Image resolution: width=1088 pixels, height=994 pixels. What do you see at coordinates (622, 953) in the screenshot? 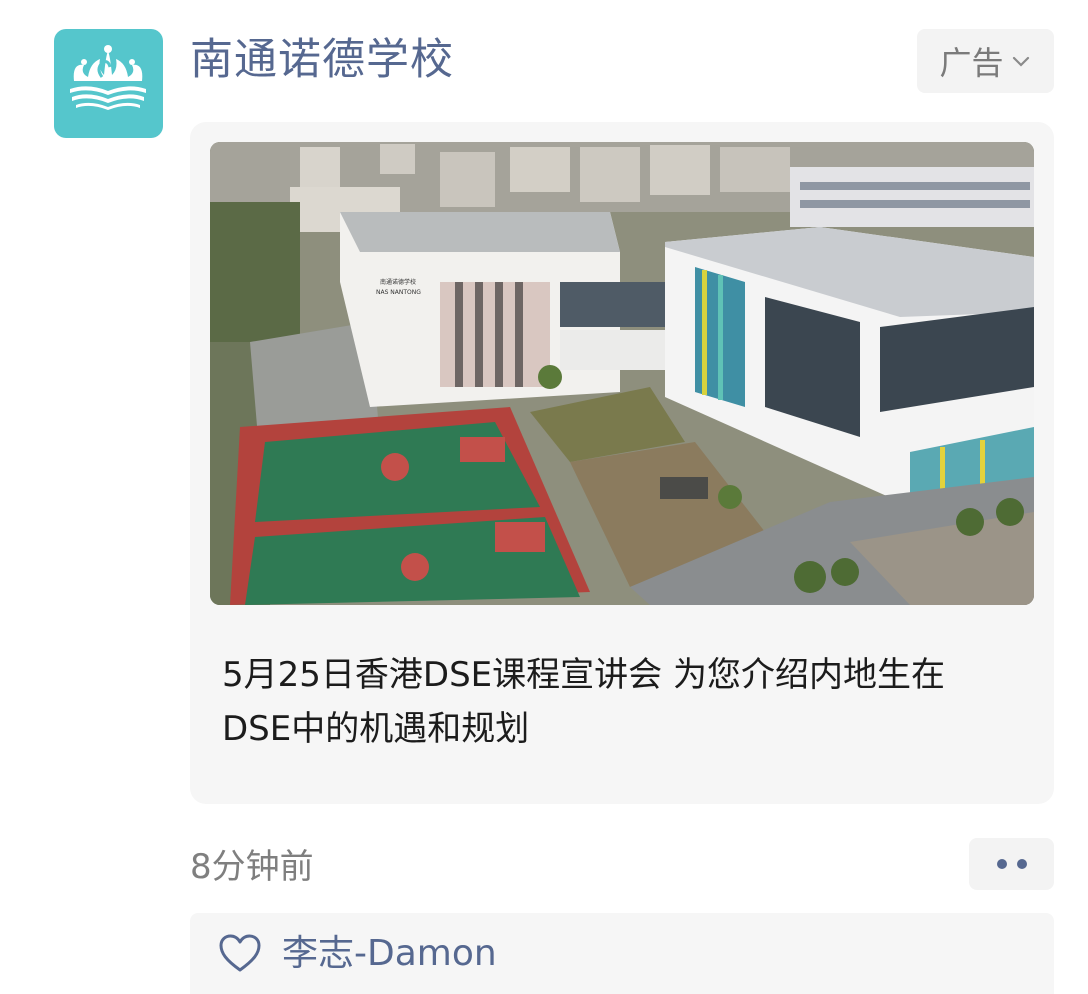
I see `likes-bar: 李志-Damon` at bounding box center [622, 953].